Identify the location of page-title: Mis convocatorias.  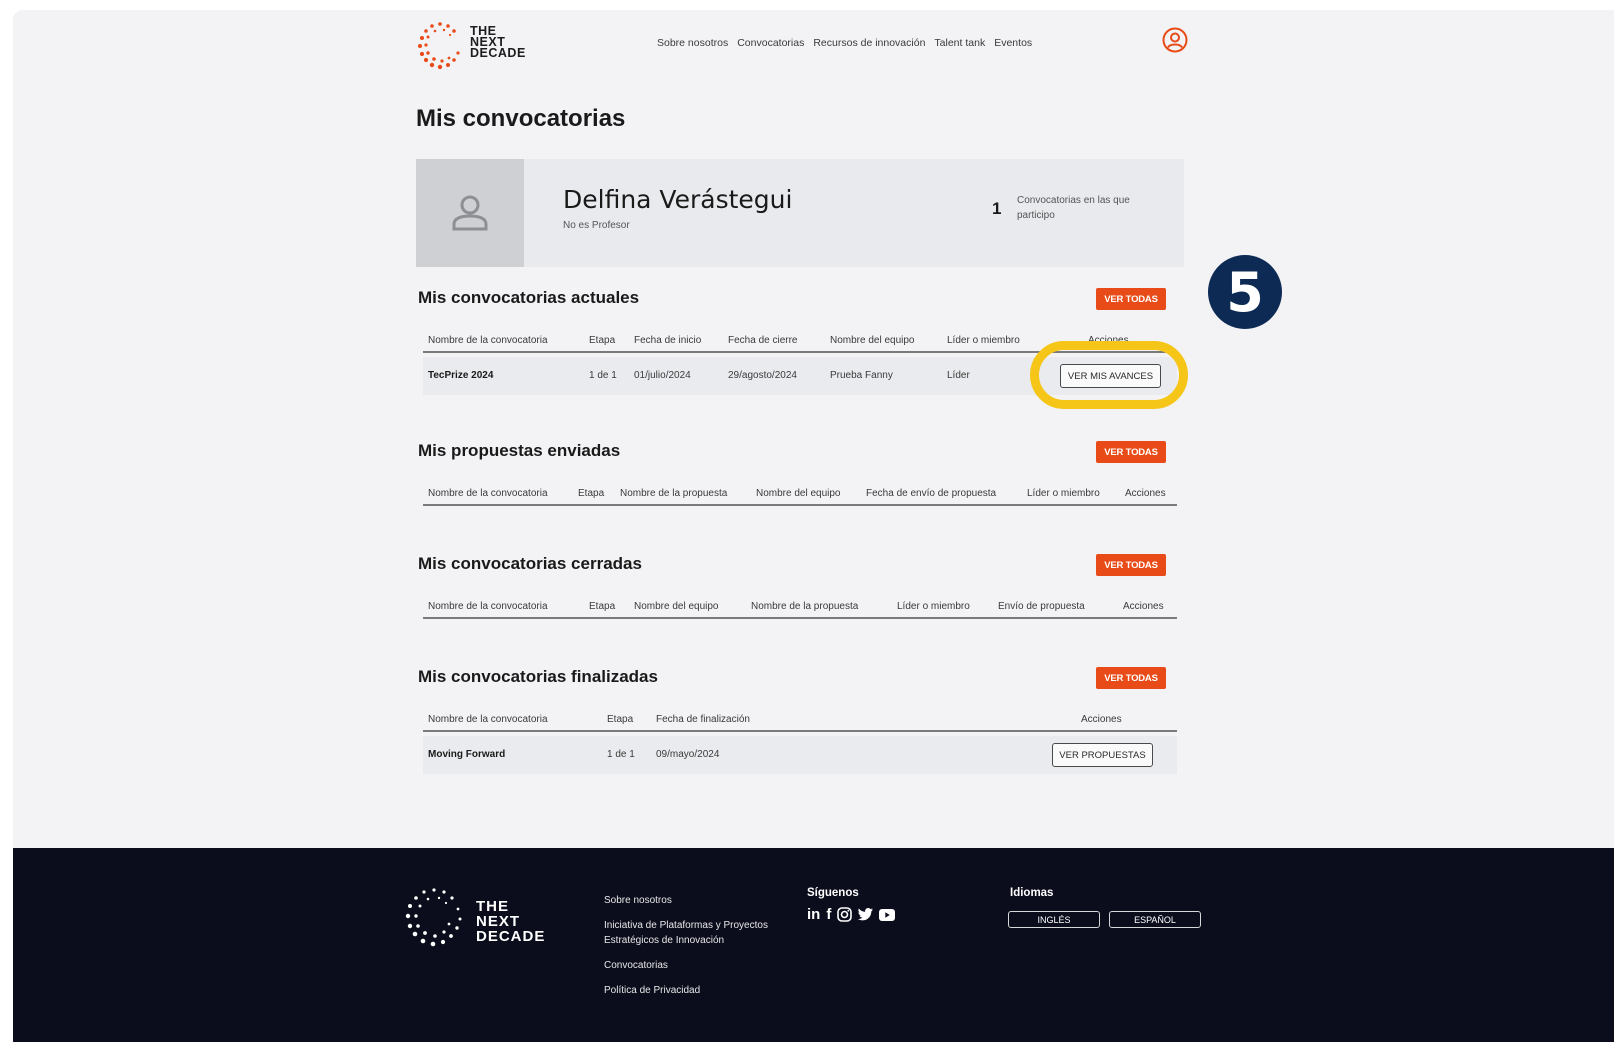
(521, 118).